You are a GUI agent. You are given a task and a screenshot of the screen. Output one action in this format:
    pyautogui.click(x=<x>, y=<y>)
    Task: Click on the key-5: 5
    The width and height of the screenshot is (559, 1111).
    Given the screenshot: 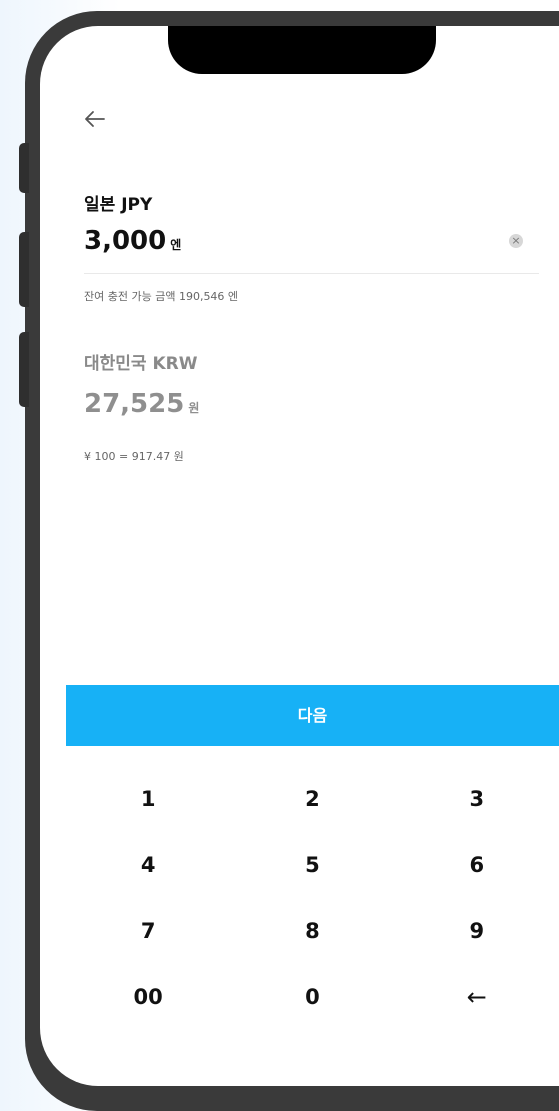 What is the action you would take?
    pyautogui.click(x=312, y=865)
    